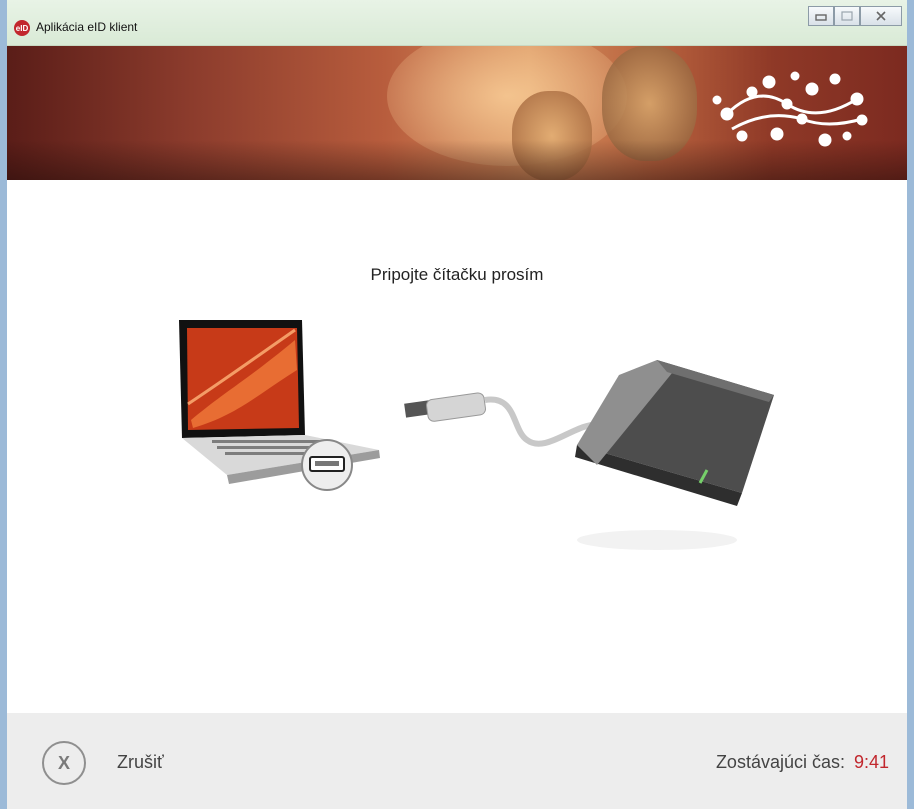 This screenshot has width=914, height=809. What do you see at coordinates (503, 419) in the screenshot?
I see `usb-cable-icon` at bounding box center [503, 419].